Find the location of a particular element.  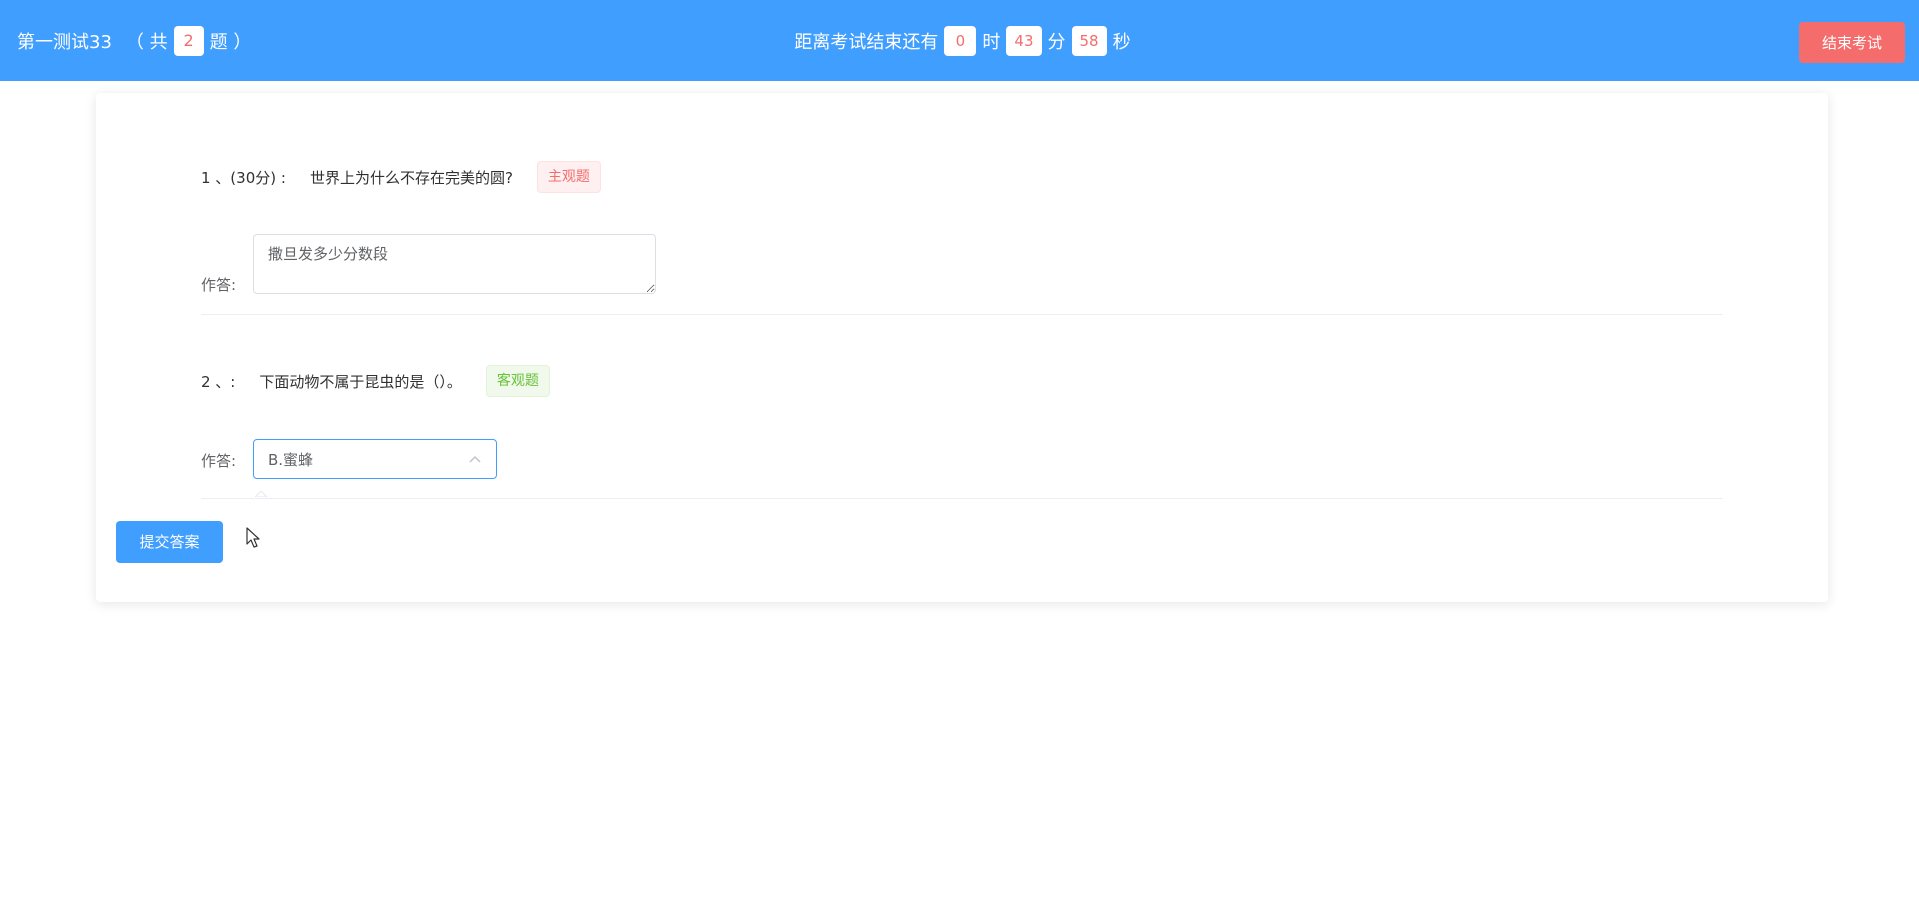

question-1-number: 1 、(30分) : is located at coordinates (243, 177).